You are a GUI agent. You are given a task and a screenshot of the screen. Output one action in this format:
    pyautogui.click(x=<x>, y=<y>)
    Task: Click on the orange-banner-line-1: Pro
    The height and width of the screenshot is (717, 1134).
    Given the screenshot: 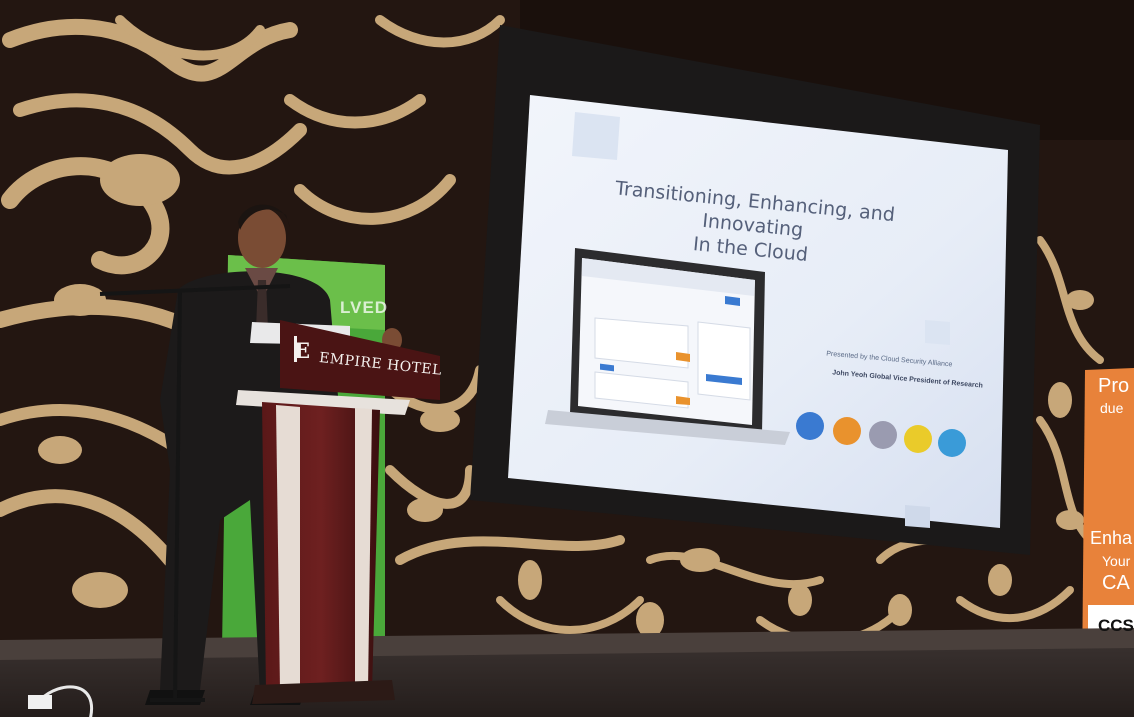 What is the action you would take?
    pyautogui.click(x=1114, y=386)
    